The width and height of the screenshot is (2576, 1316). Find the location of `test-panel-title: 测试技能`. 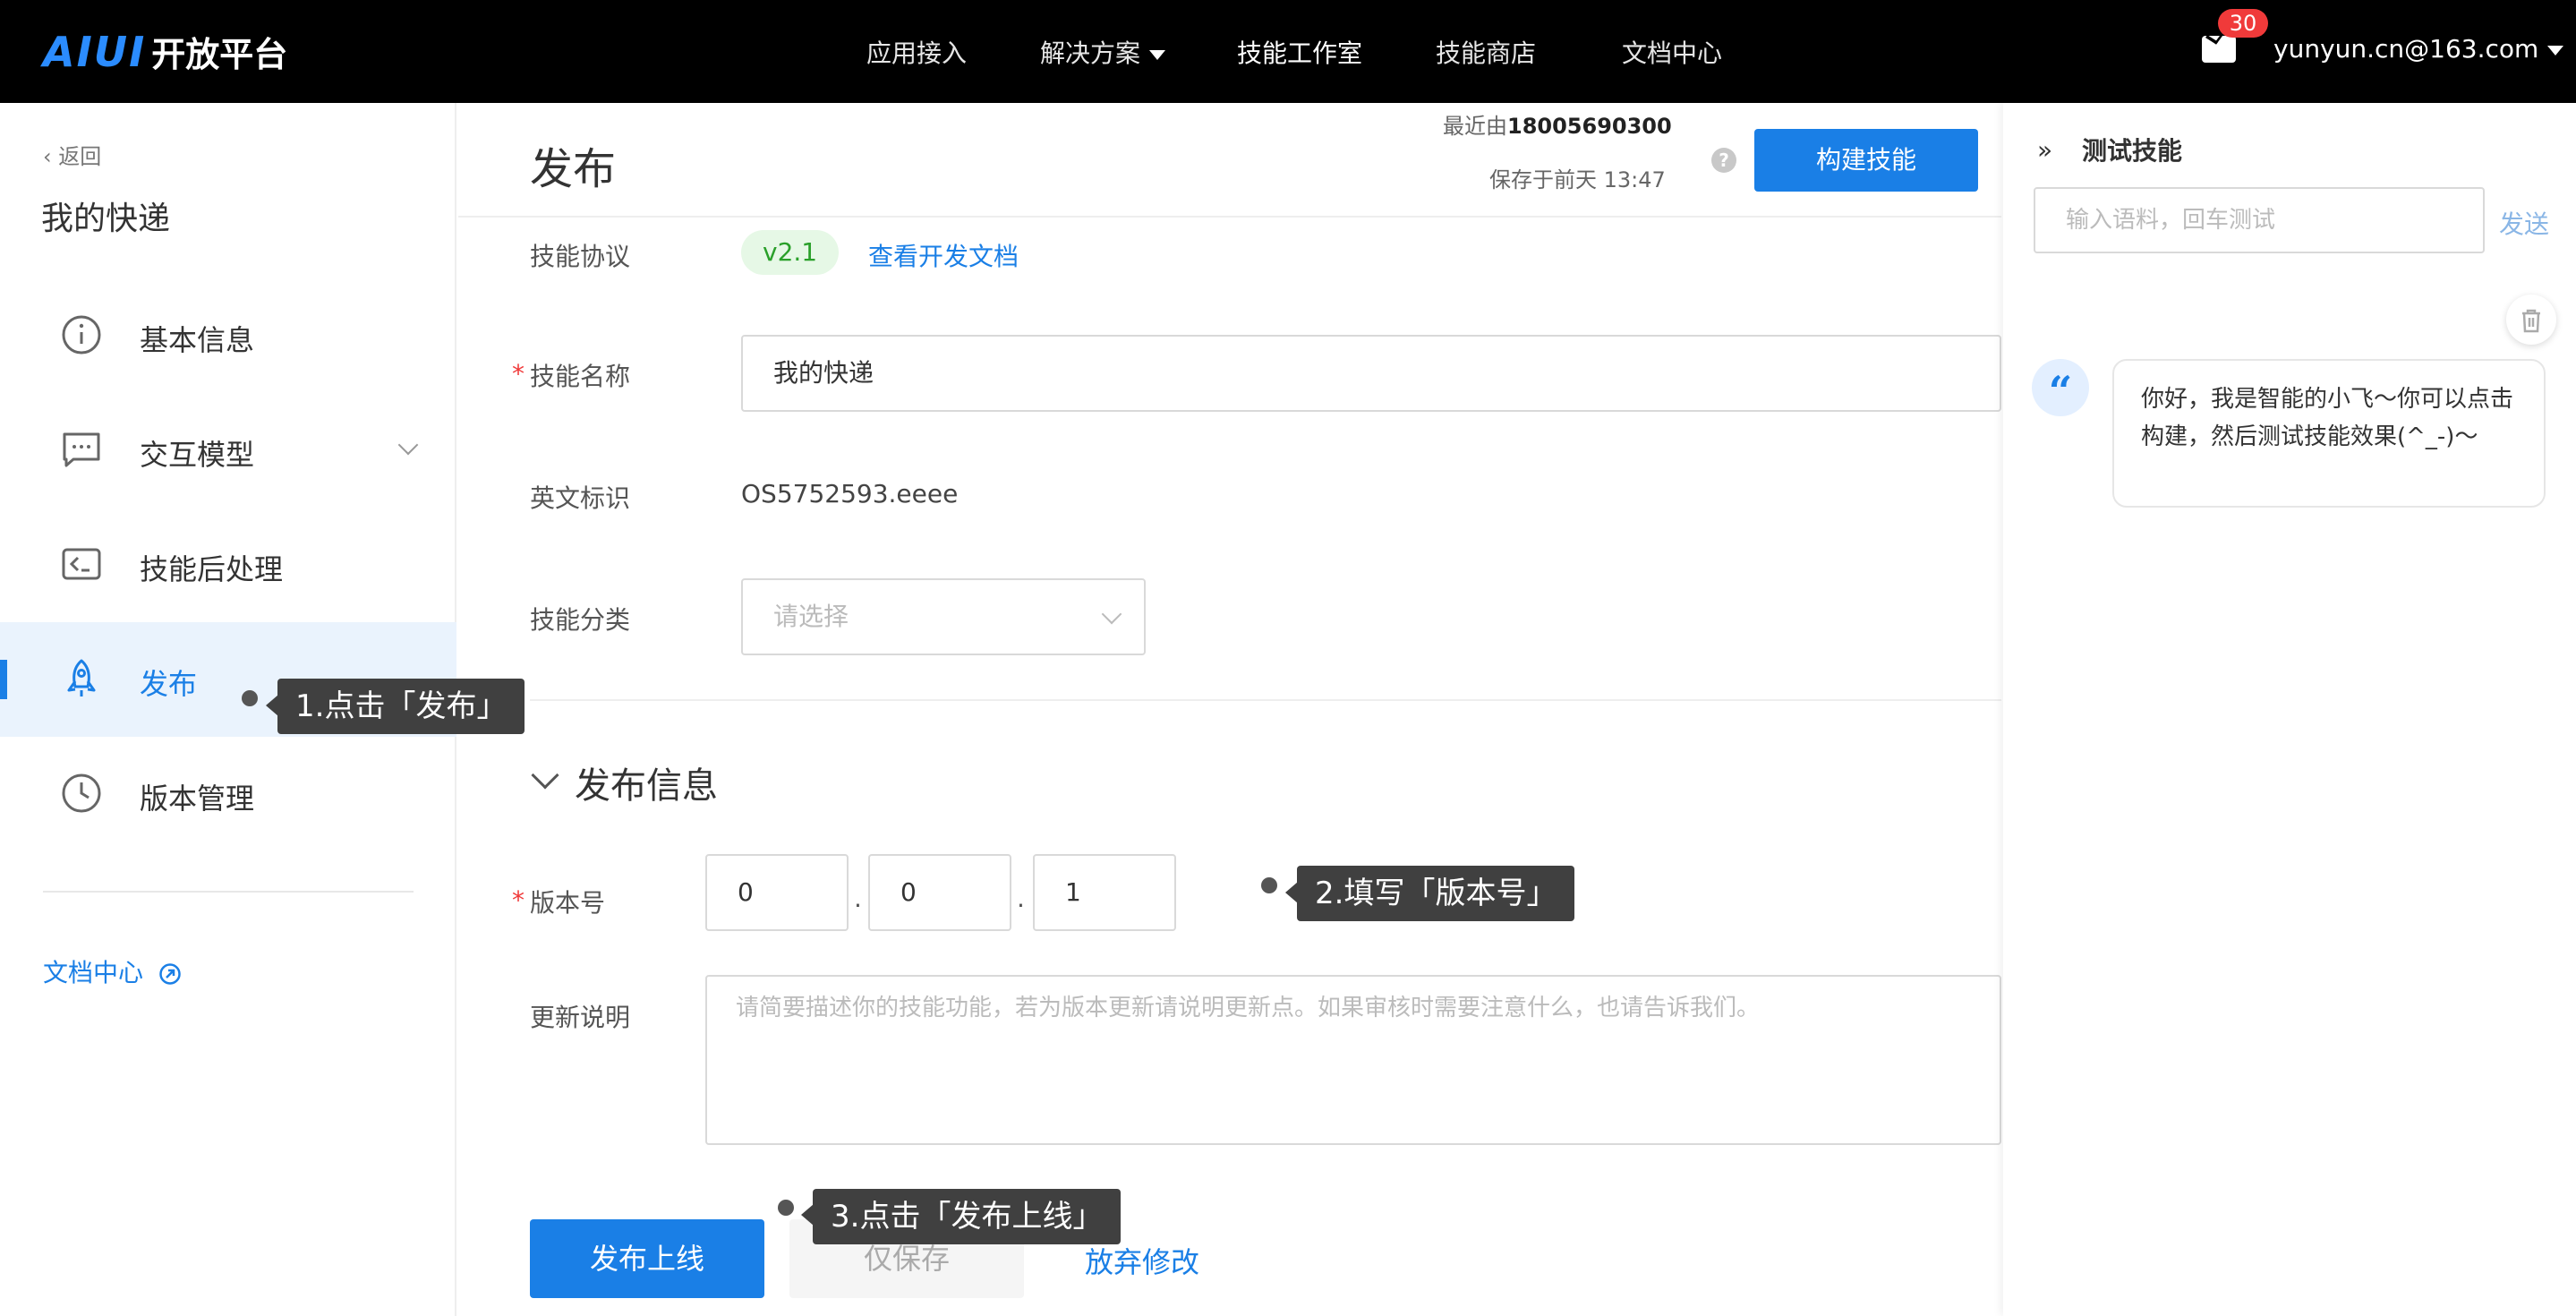

test-panel-title: 测试技能 is located at coordinates (2132, 151).